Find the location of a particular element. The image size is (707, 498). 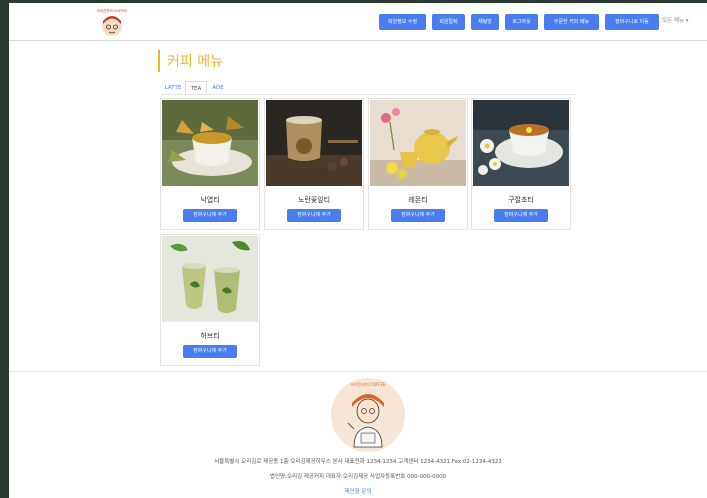

footer-divider is located at coordinates (358, 371).